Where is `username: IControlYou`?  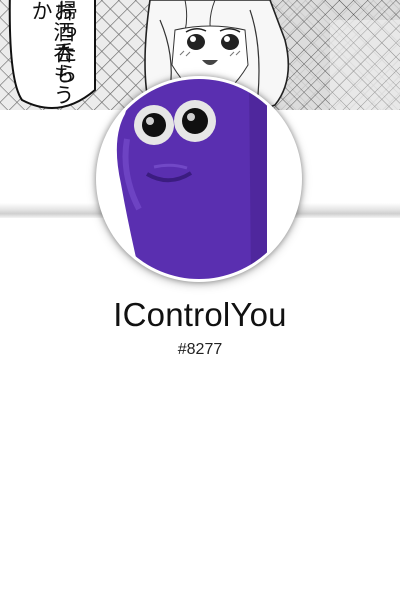 username: IControlYou is located at coordinates (200, 314).